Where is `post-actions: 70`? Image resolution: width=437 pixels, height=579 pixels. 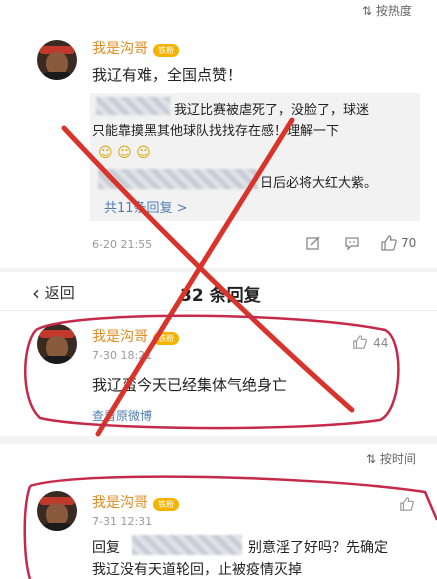
post-actions: 70 is located at coordinates (365, 244).